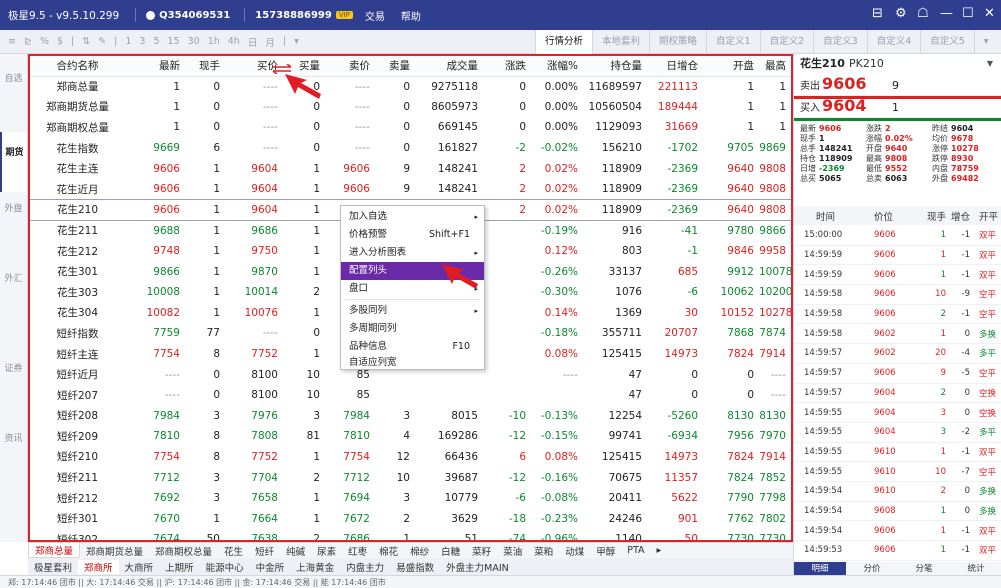  What do you see at coordinates (605, 551) in the screenshot?
I see `product-tab: 甲醇` at bounding box center [605, 551].